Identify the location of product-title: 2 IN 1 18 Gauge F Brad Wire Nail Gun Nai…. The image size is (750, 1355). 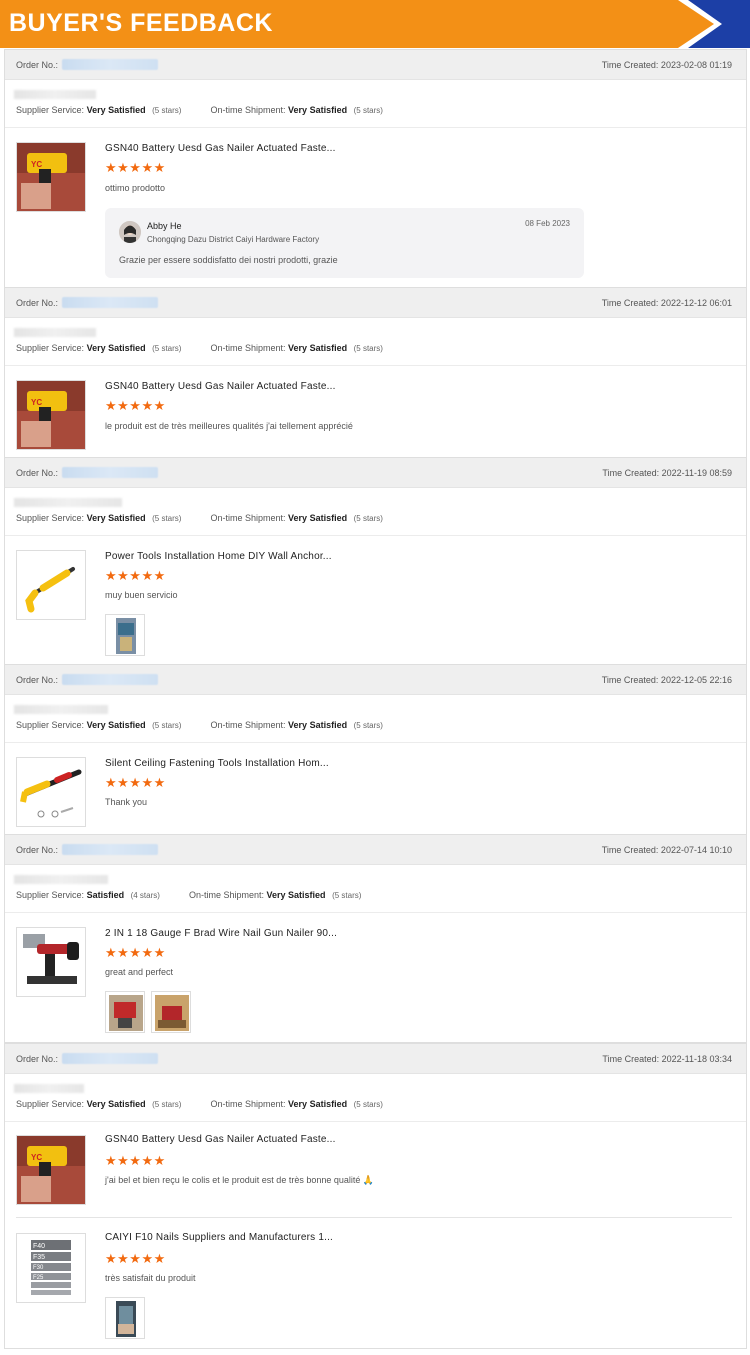
(221, 933).